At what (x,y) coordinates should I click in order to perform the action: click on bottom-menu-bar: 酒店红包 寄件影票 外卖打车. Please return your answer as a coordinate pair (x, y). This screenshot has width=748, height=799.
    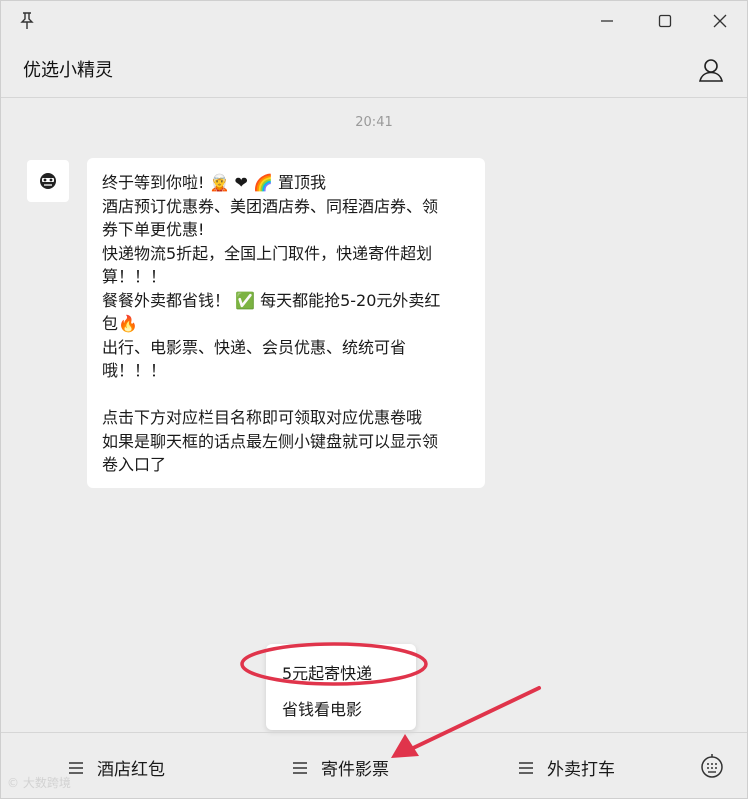
    Looking at the image, I should click on (374, 765).